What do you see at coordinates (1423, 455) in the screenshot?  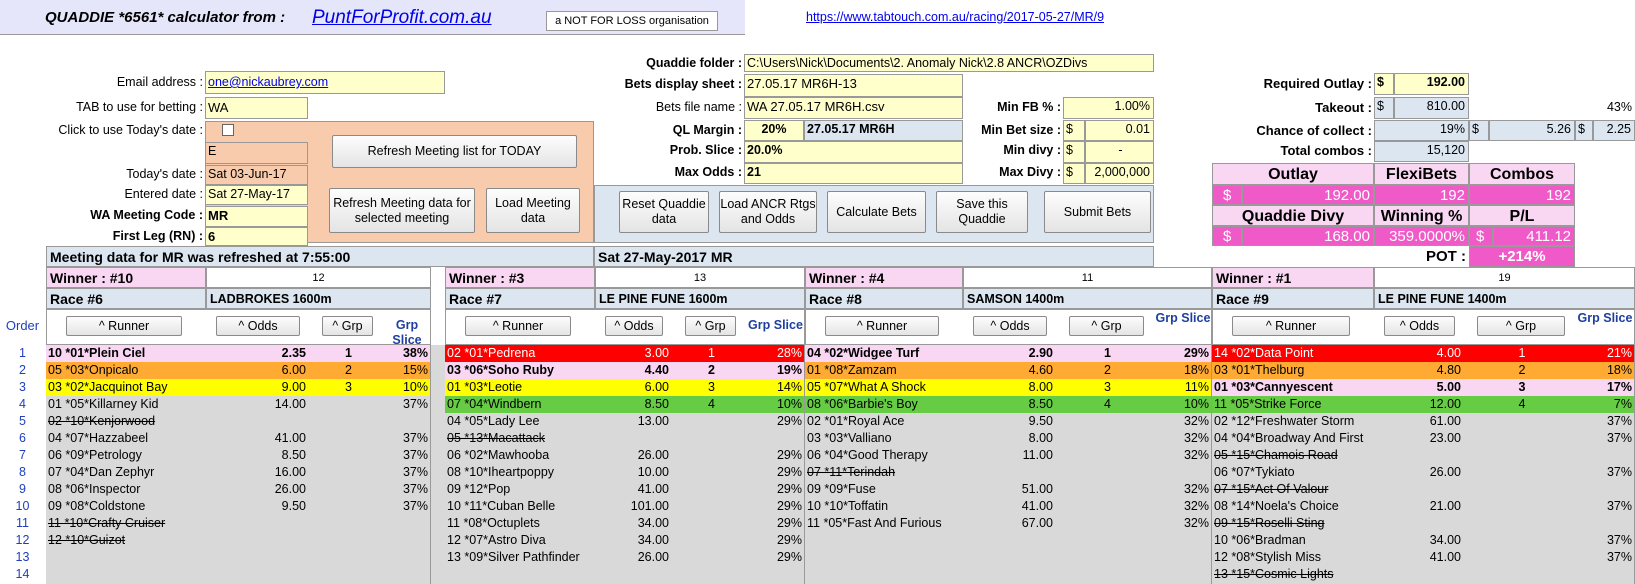 I see `race-runner-row: 05 *15*Chamois Road` at bounding box center [1423, 455].